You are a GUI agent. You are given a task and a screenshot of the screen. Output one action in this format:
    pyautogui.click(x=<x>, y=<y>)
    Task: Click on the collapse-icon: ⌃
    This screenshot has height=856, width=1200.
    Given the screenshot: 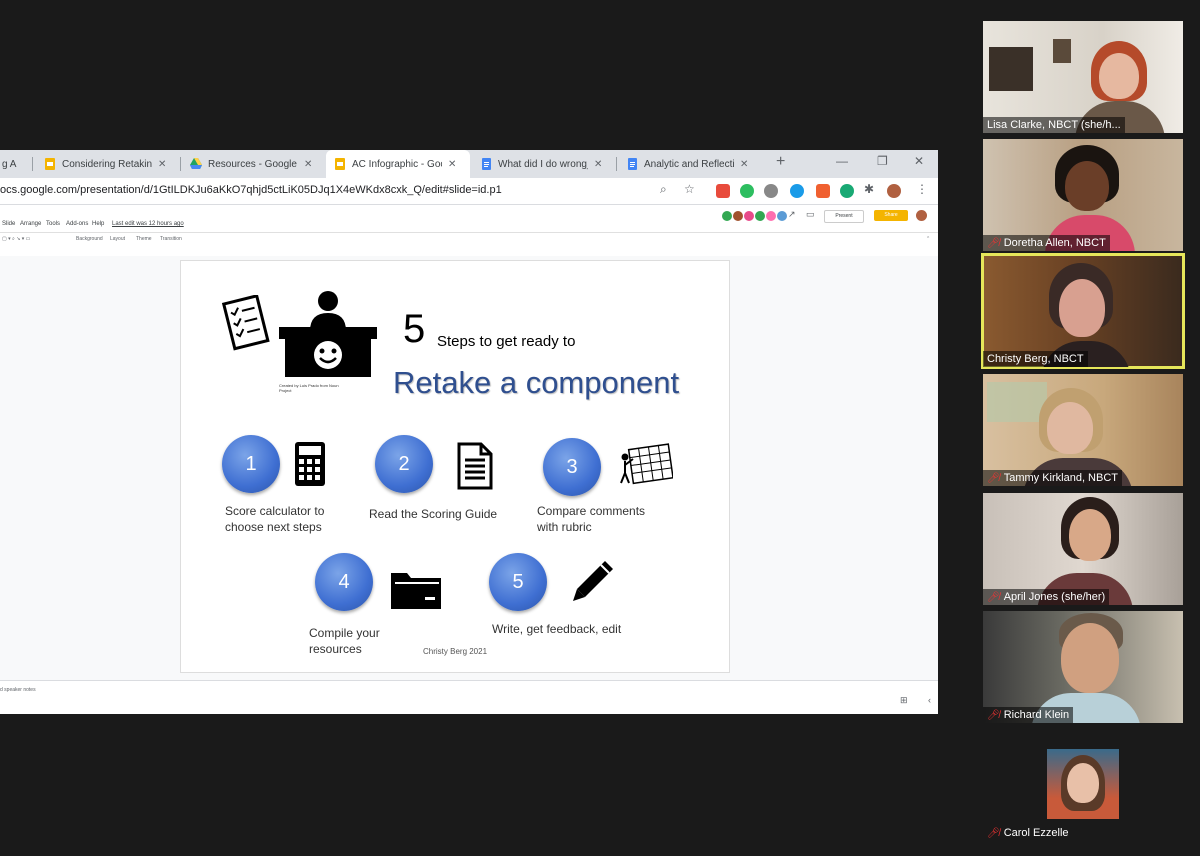 What is the action you would take?
    pyautogui.click(x=928, y=239)
    